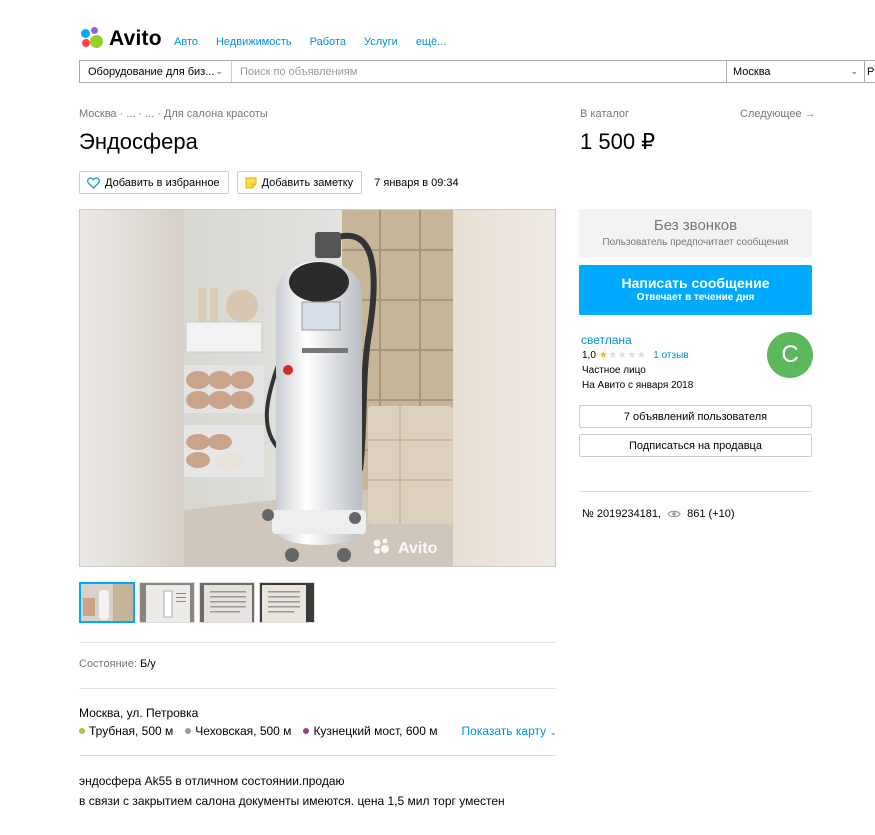  What do you see at coordinates (162, 182) in the screenshot?
I see `add-favorite-label: Добавить в избранное` at bounding box center [162, 182].